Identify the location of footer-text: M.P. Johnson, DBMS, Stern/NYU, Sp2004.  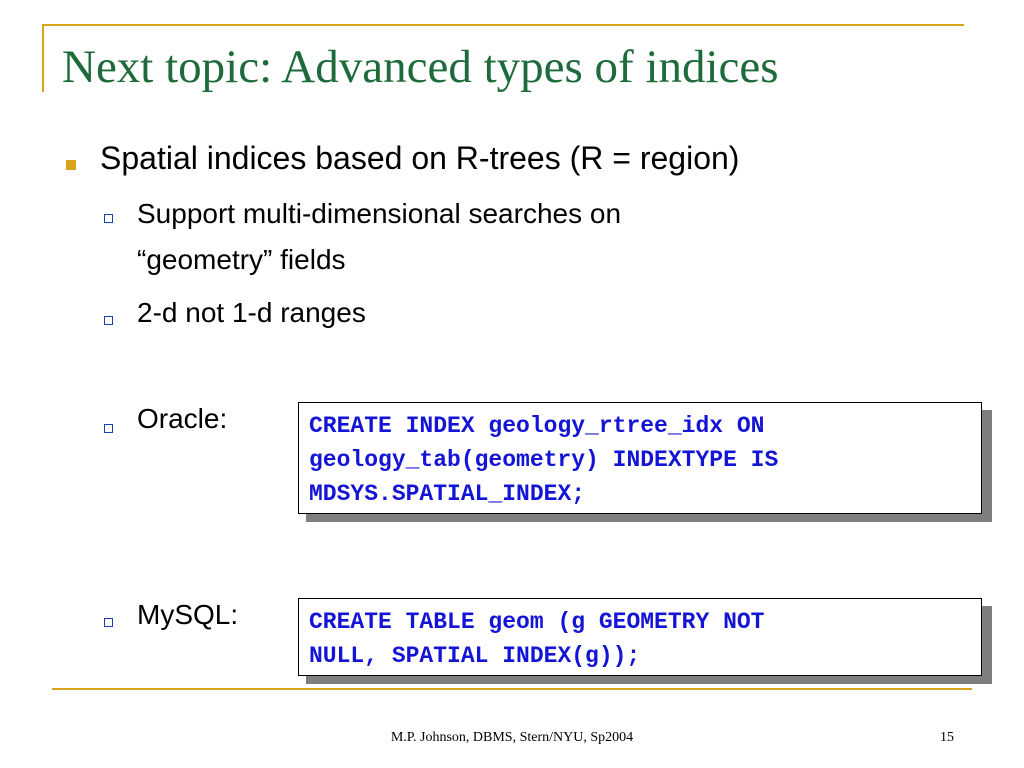
(512, 737).